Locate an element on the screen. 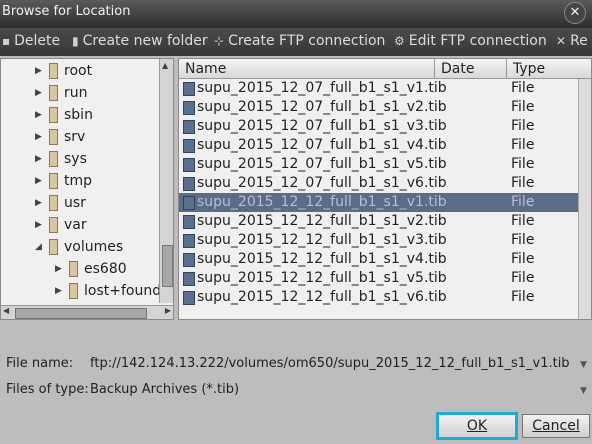 Image resolution: width=592 pixels, height=444 pixels. tree-item-label: usr is located at coordinates (75, 203).